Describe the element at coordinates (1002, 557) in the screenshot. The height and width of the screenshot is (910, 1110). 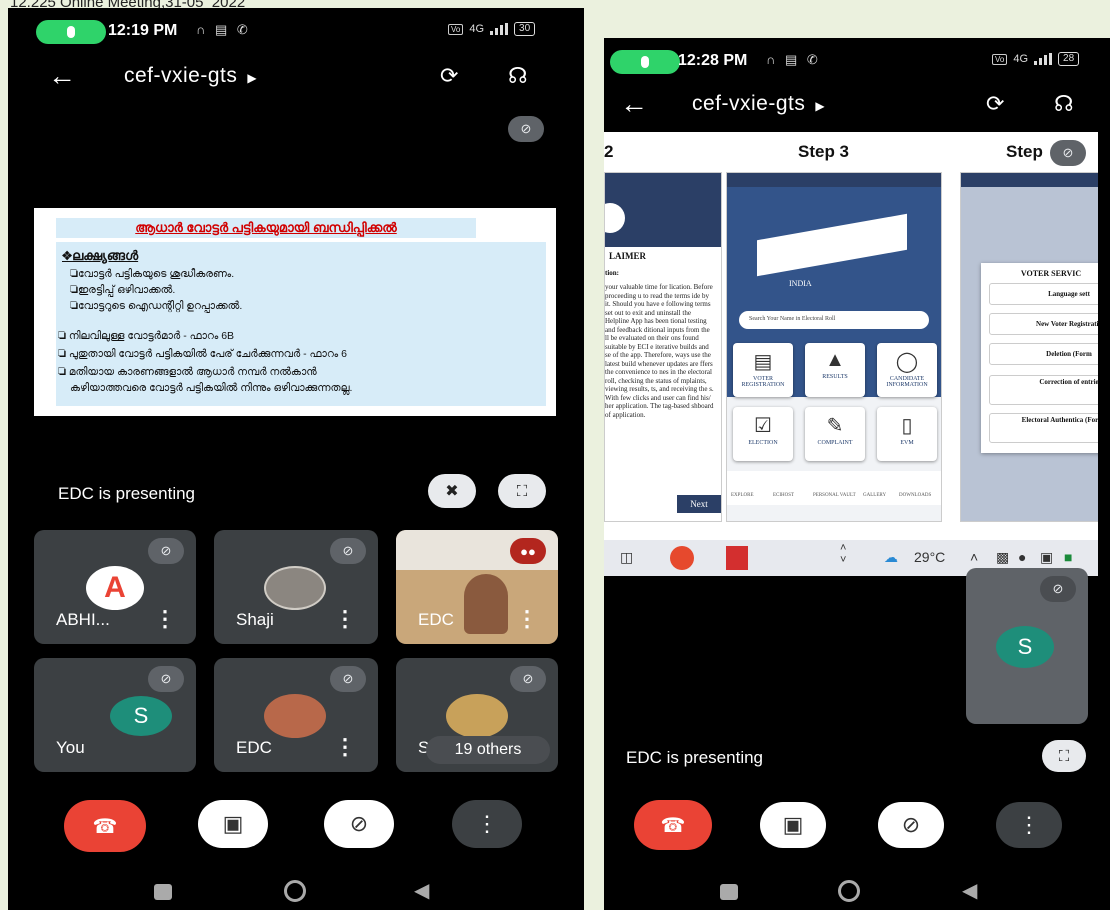
I see `tray-app-icon: ▩` at that location.